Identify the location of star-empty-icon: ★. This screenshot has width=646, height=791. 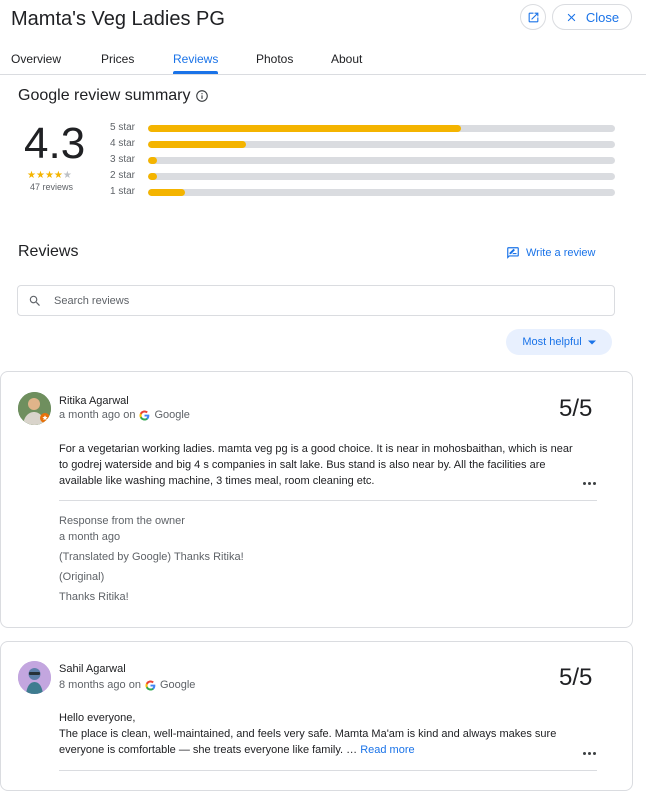
(67, 175).